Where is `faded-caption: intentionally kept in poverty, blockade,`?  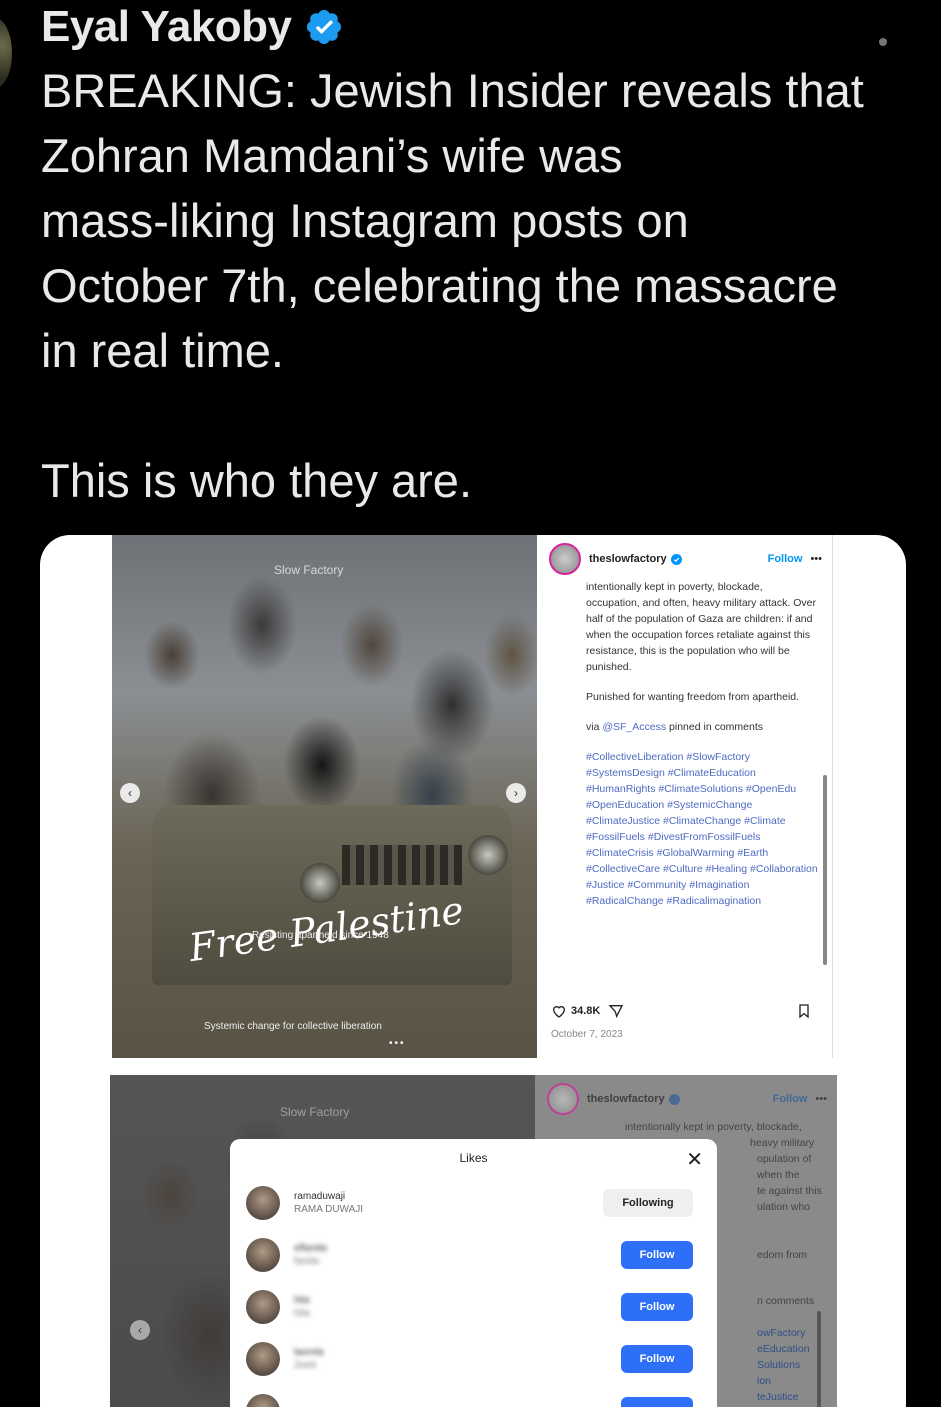
faded-caption: intentionally kept in poverty, blockade, is located at coordinates (713, 1127).